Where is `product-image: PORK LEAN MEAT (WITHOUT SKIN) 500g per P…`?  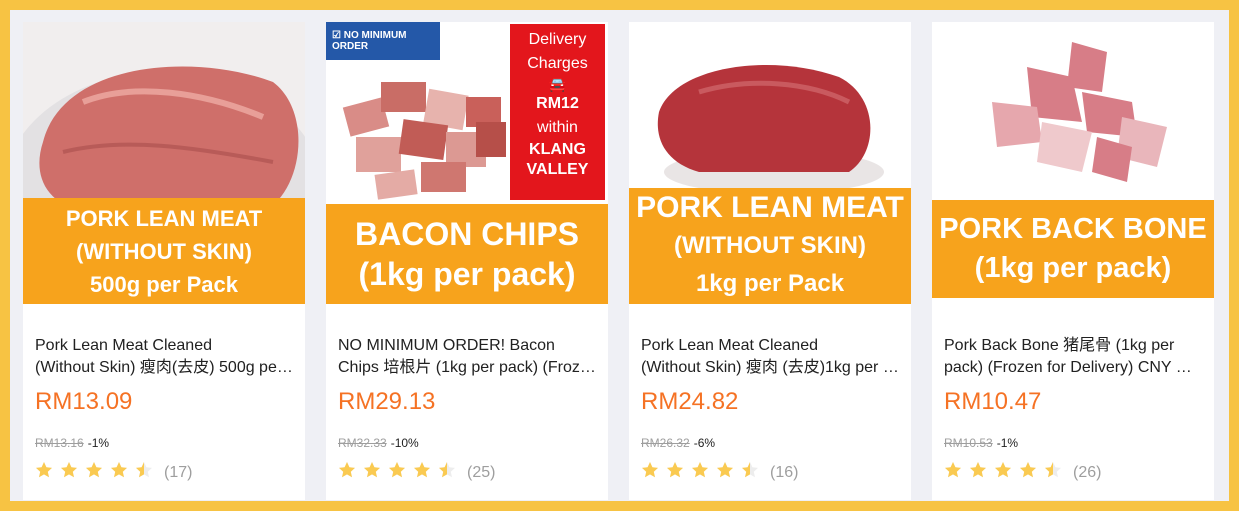 product-image: PORK LEAN MEAT (WITHOUT SKIN) 500g per P… is located at coordinates (164, 163).